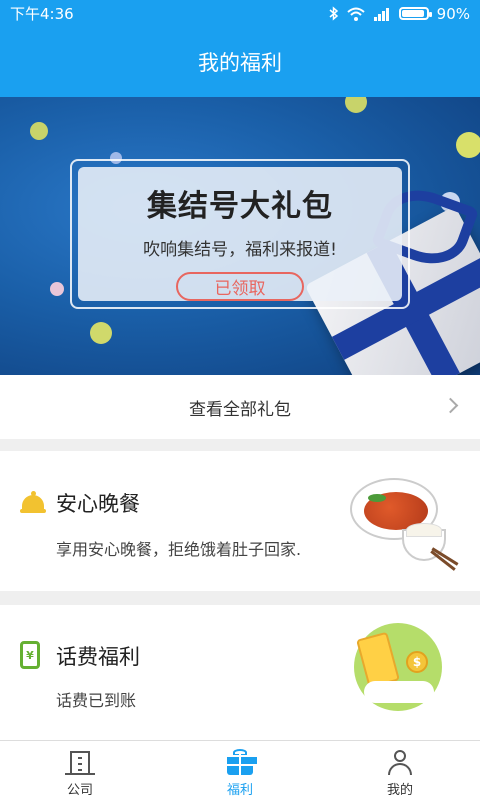 The width and height of the screenshot is (480, 800). I want to click on tab-me-label: 我的, so click(399, 790).